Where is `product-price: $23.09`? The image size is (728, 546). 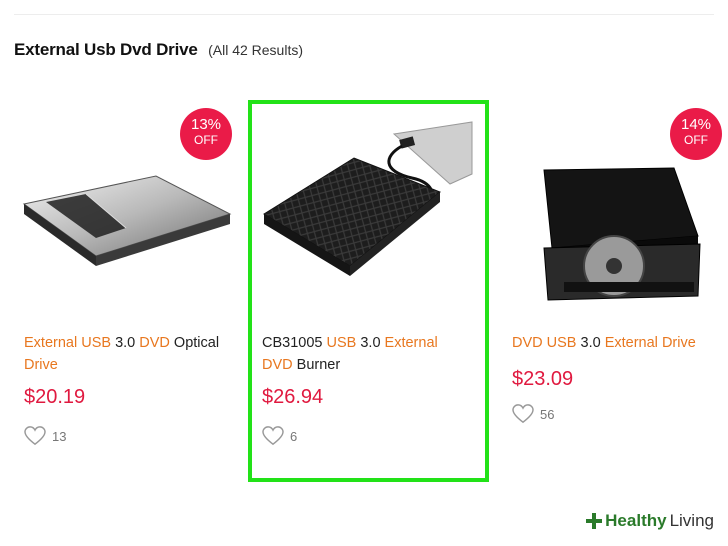
product-price: $23.09 is located at coordinates (543, 379).